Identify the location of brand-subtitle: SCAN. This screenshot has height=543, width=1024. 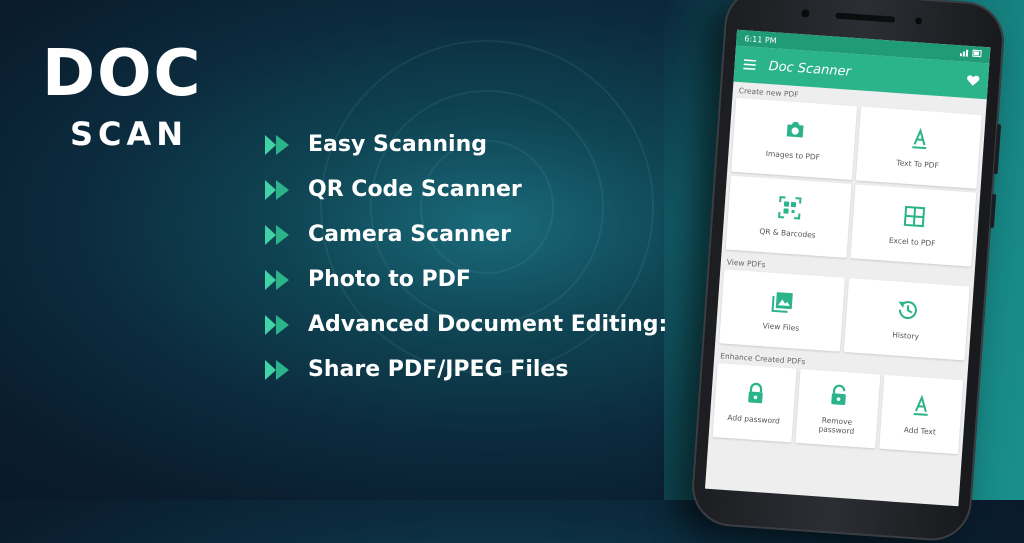
(129, 134).